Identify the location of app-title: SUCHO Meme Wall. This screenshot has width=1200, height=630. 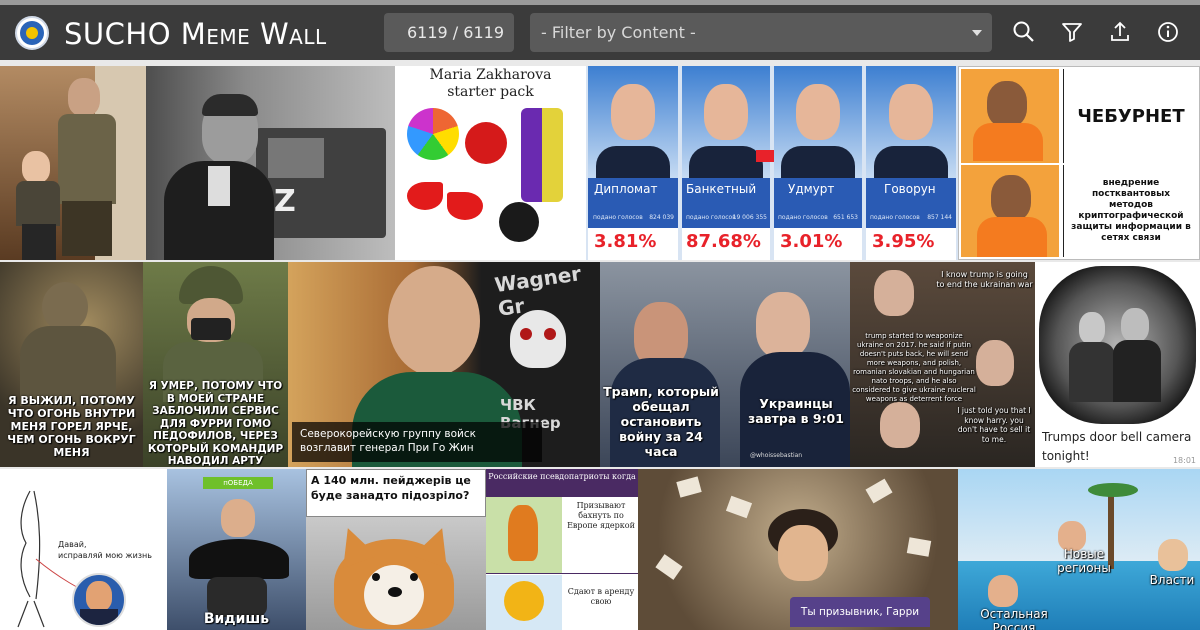
(195, 34).